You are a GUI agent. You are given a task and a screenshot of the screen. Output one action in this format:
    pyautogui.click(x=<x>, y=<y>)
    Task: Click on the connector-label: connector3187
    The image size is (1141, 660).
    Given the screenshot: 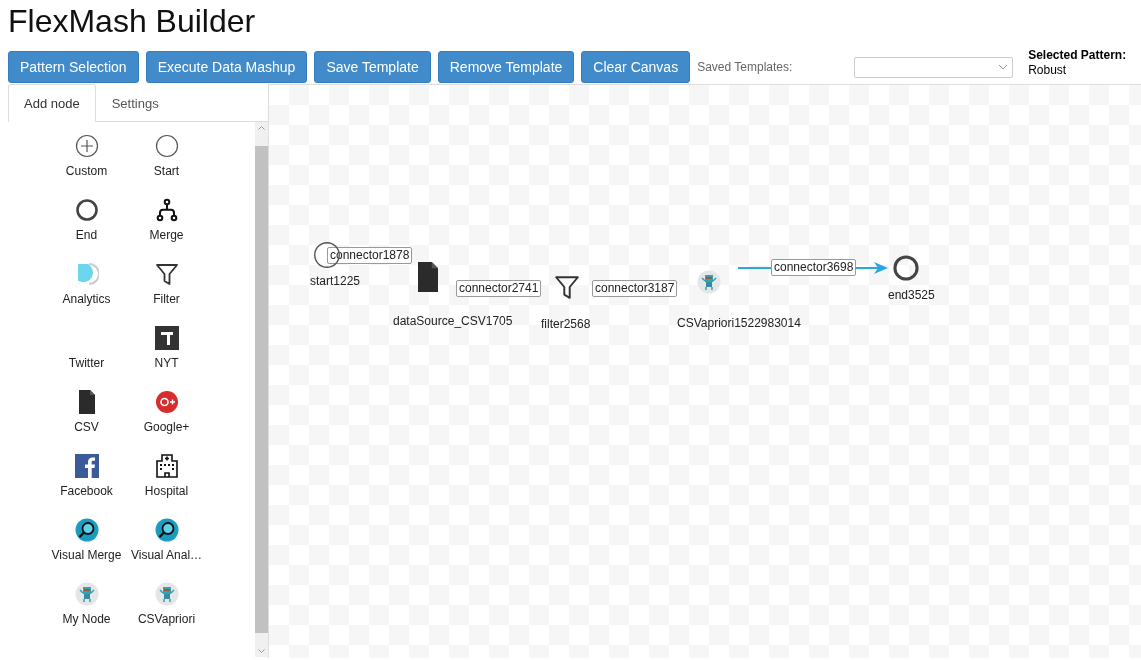 What is the action you would take?
    pyautogui.click(x=635, y=288)
    